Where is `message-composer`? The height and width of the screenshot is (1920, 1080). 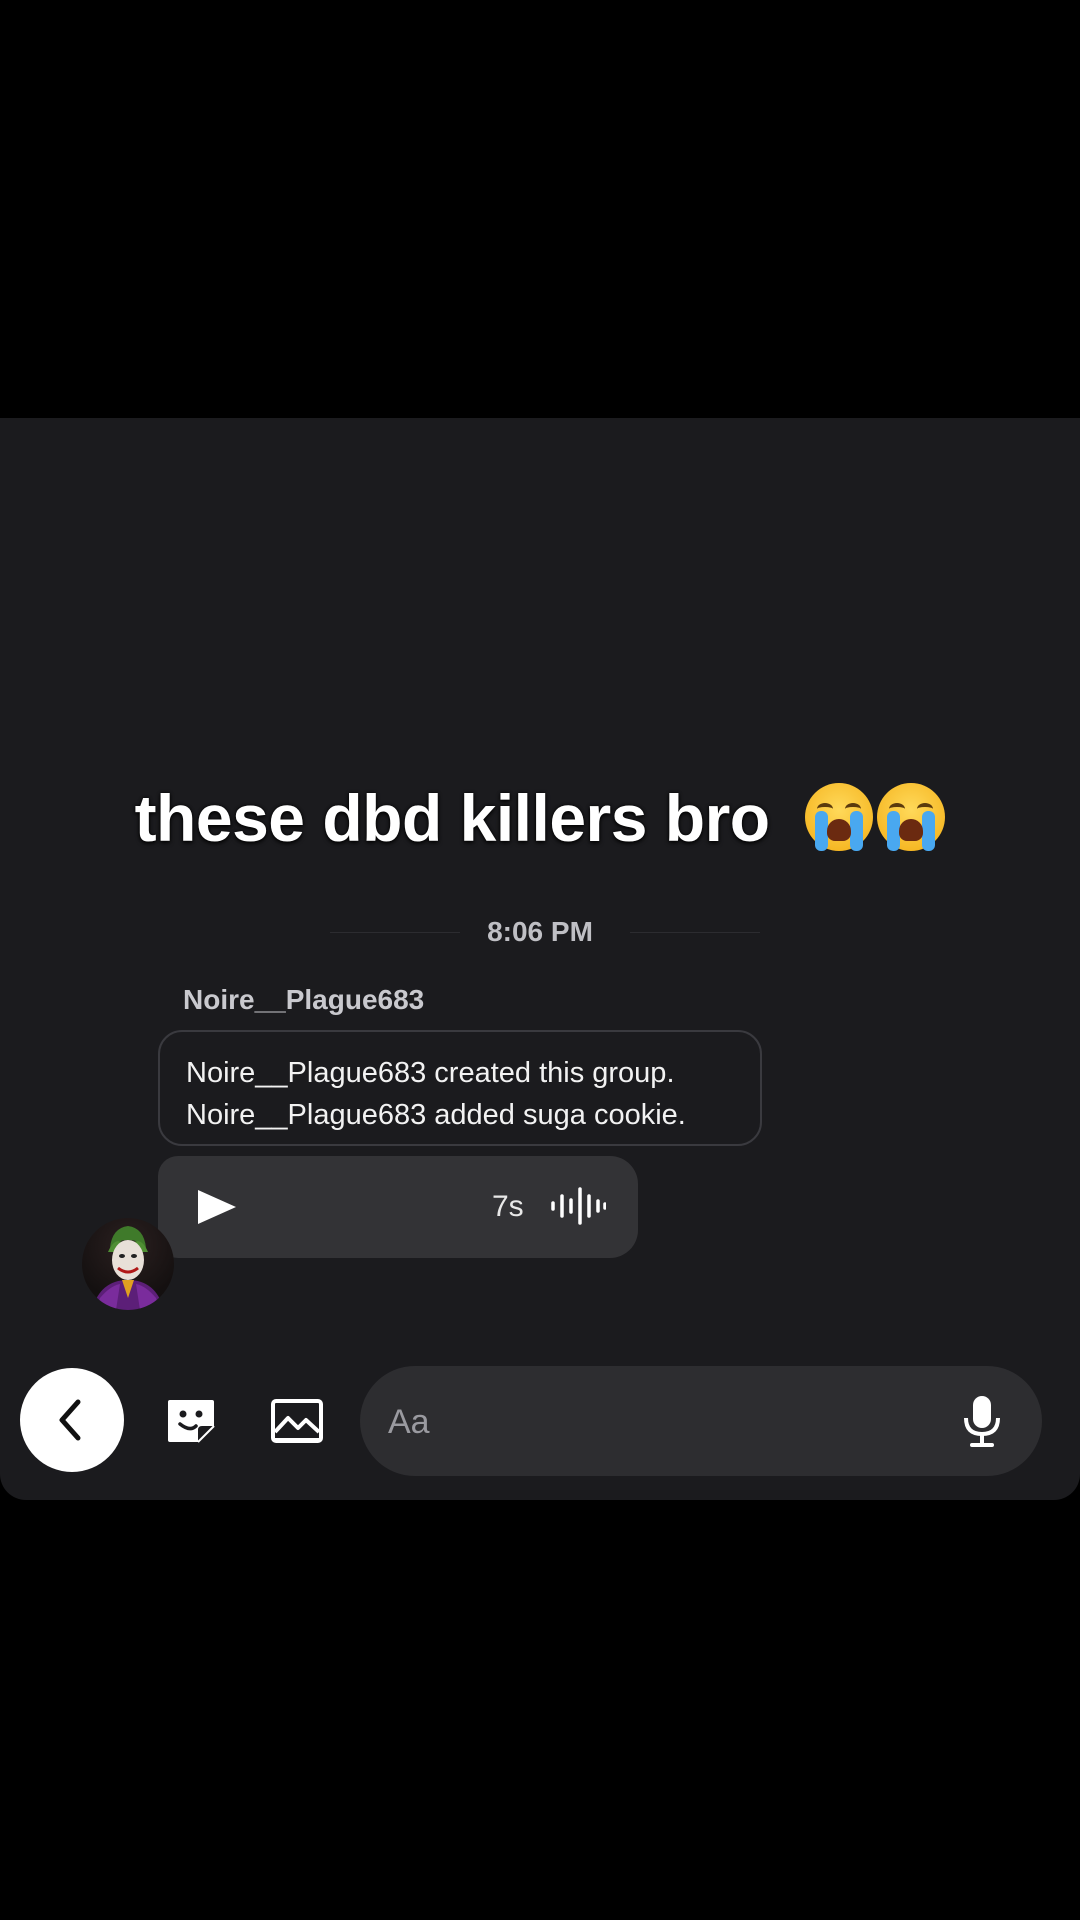 message-composer is located at coordinates (701, 1421).